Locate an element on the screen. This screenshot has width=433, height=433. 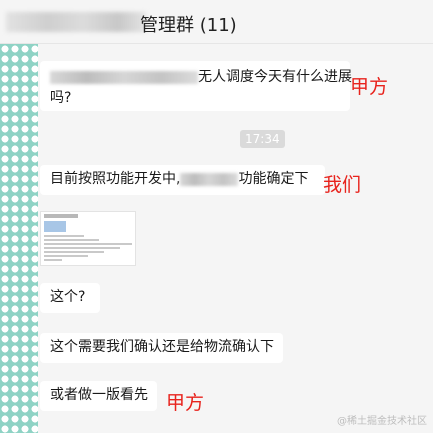
annotation-we: 我们 is located at coordinates (342, 185).